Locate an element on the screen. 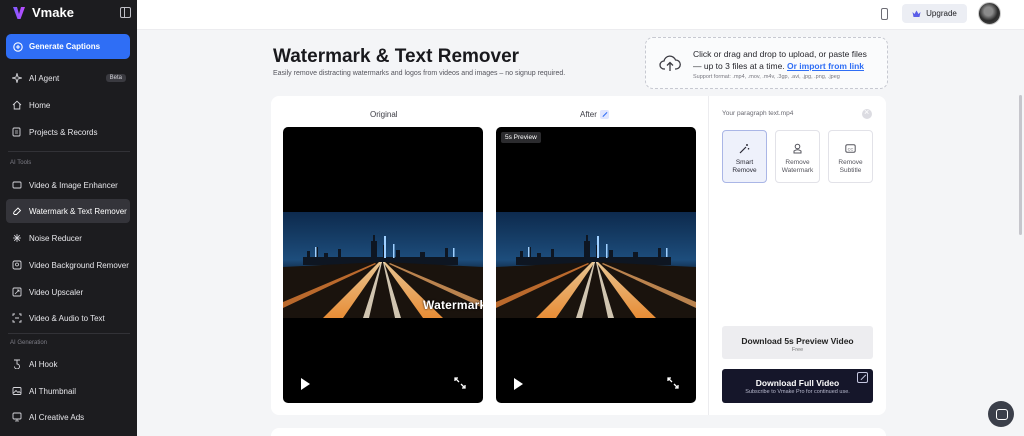  original-label: Original is located at coordinates (384, 114).